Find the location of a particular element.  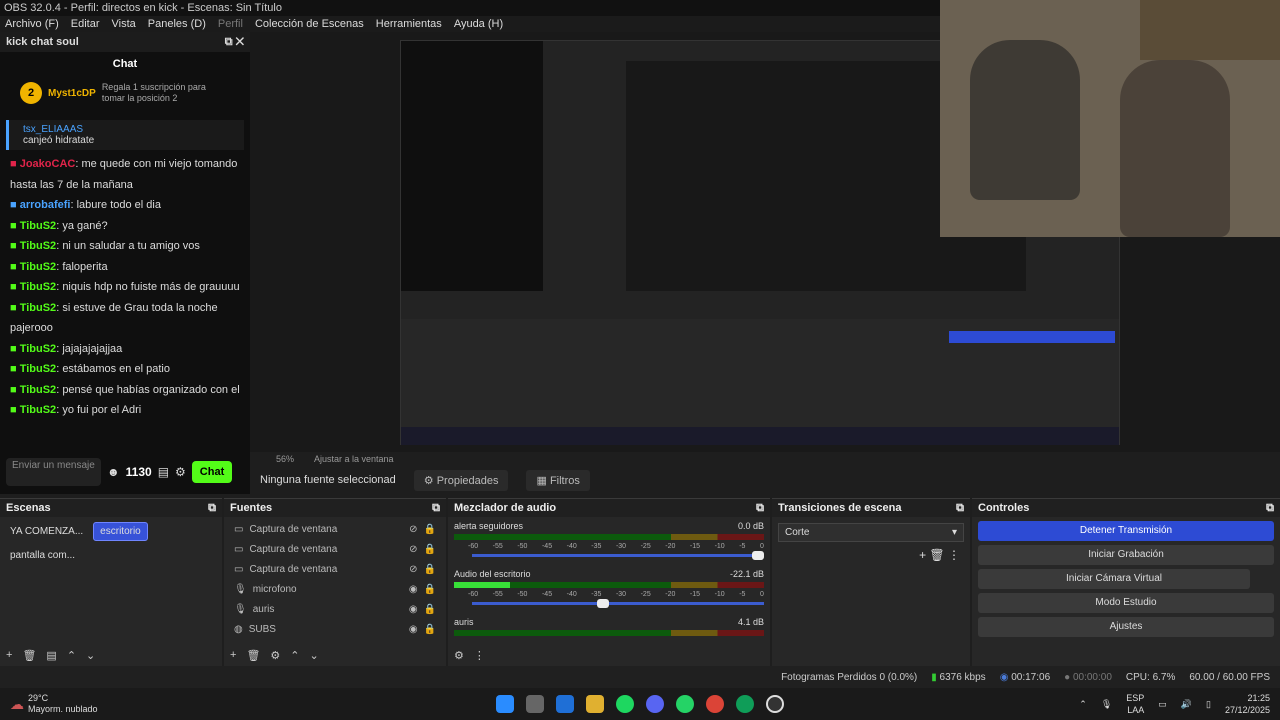

menu-item: Perfil is located at coordinates (230, 24).